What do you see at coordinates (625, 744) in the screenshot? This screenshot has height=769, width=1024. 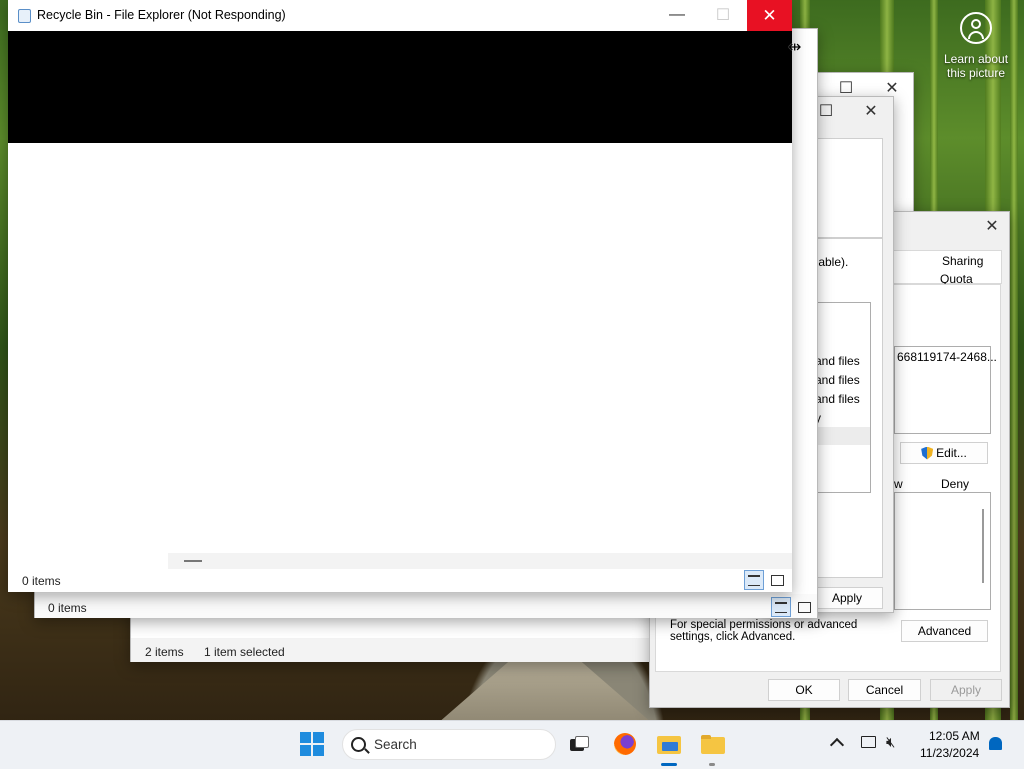 I see `firefox-icon` at bounding box center [625, 744].